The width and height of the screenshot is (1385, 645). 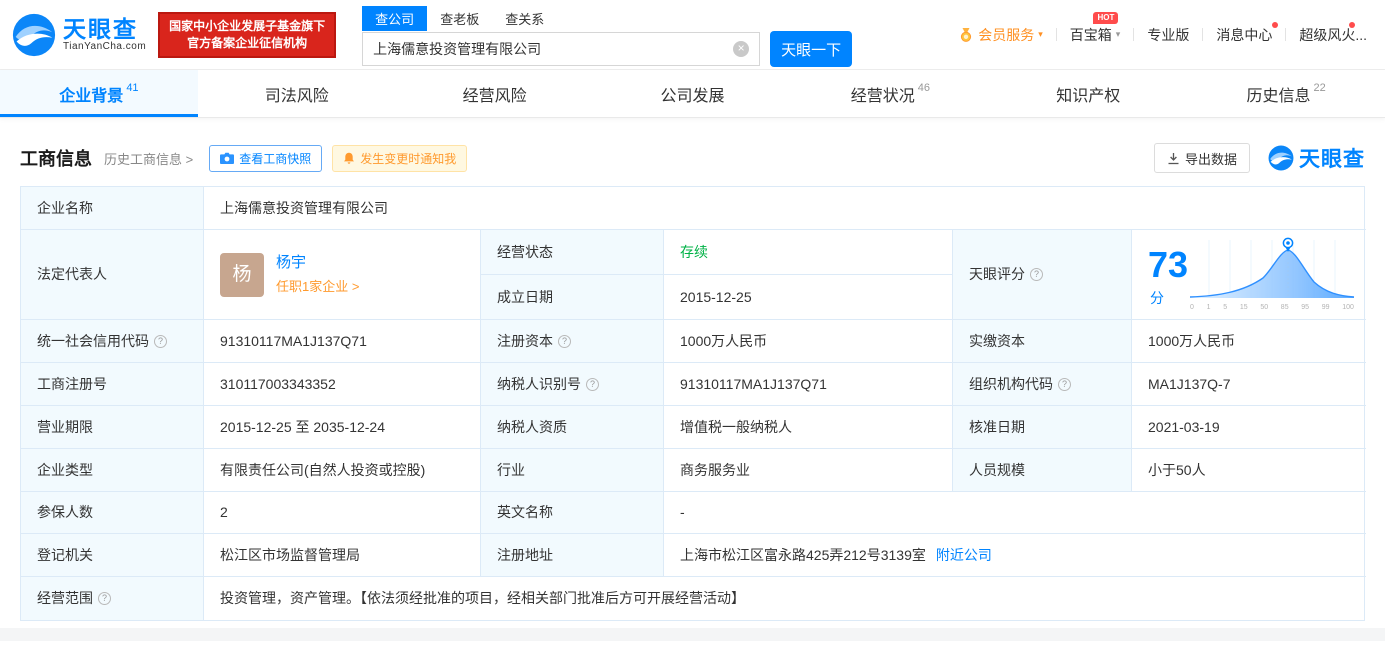 I want to click on bell-icon, so click(x=349, y=158).